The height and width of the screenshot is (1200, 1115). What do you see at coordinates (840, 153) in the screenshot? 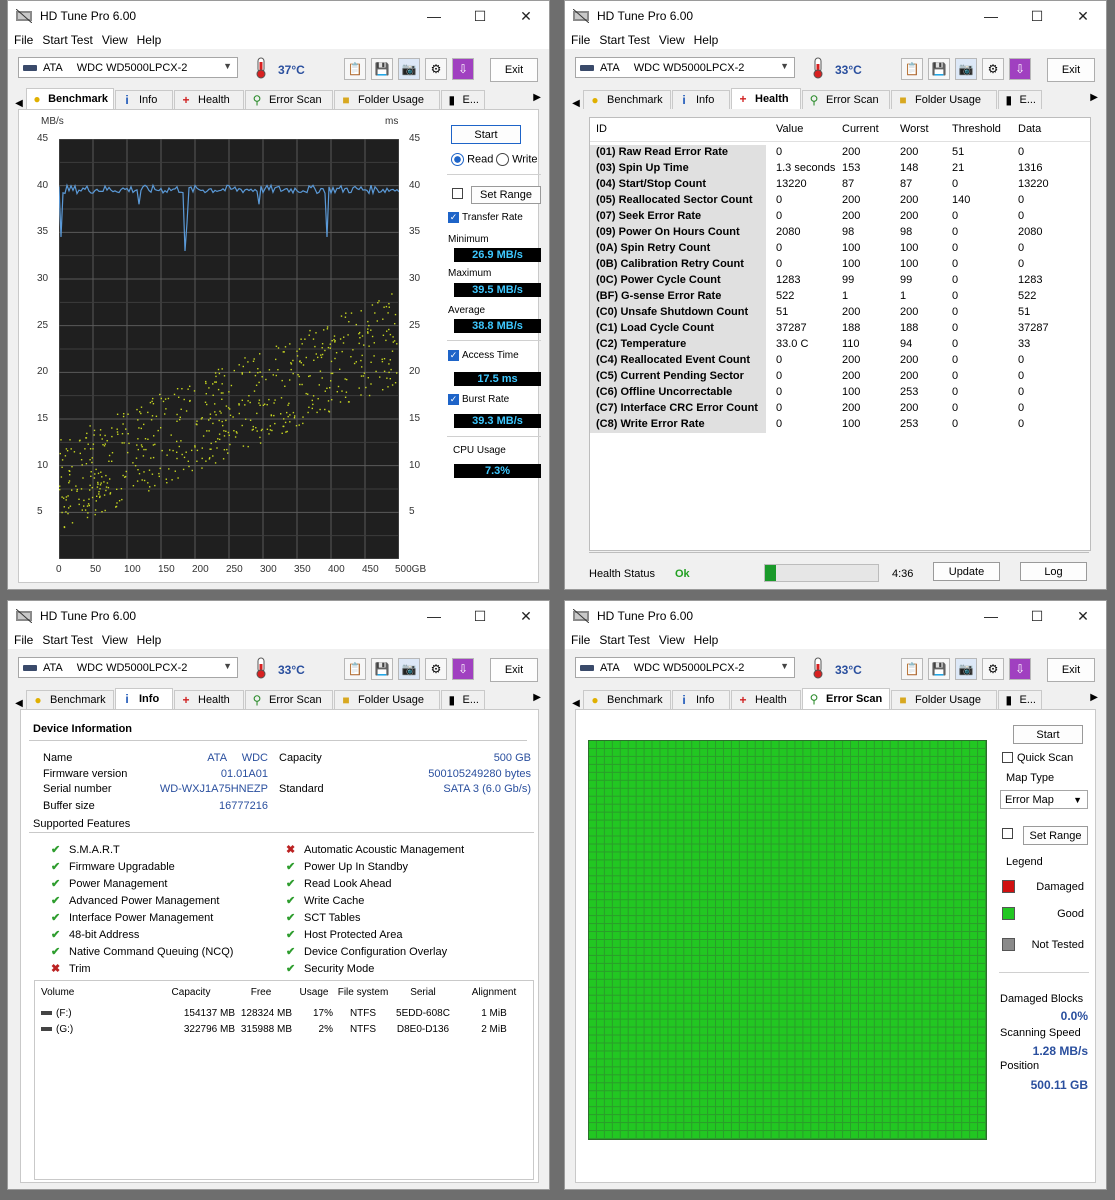
I see `table-row: (01) Raw Read Error Rate 0 200 200 51 0` at bounding box center [840, 153].